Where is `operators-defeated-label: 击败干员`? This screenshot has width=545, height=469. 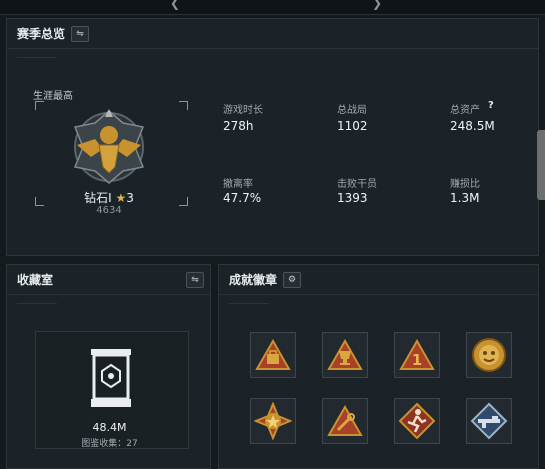
operators-defeated-label: 击败干员 is located at coordinates (357, 184).